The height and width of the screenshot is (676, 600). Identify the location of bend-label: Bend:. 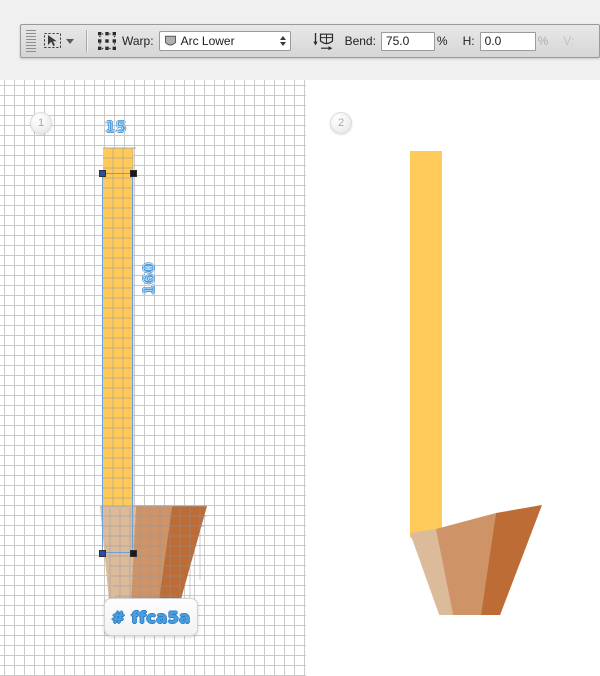
(360, 41).